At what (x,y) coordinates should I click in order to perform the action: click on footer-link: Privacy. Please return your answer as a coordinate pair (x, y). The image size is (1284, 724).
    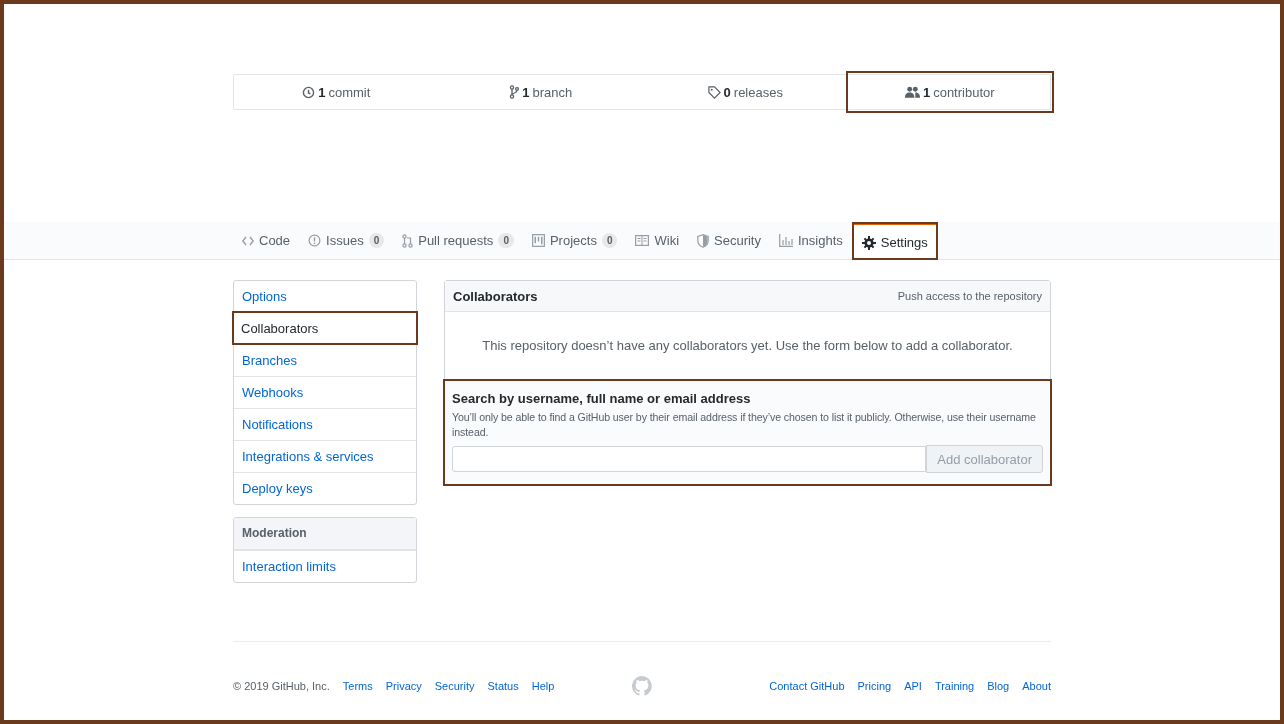
    Looking at the image, I should click on (403, 686).